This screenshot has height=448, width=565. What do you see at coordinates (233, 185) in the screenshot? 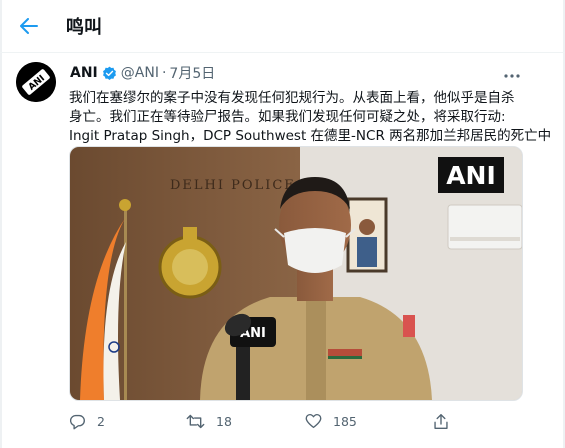
I see `wall-sign-text: DELHI POLICE` at bounding box center [233, 185].